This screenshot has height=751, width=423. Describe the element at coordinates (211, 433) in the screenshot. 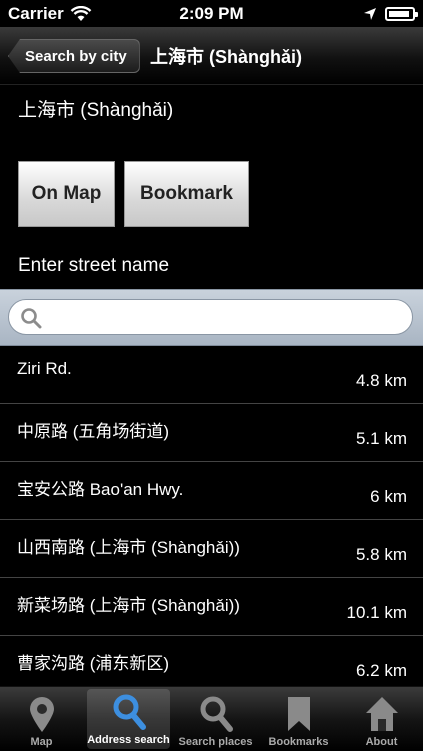

I see `list-item: 中原路 (五角场街道) 5.1 km` at that location.